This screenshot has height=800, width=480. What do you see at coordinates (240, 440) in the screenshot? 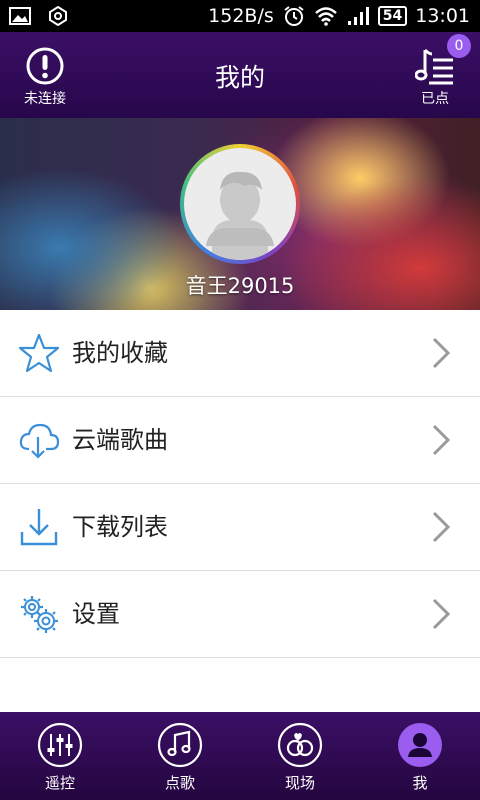
I see `menu-item-cloud-songs: 云端歌曲` at bounding box center [240, 440].